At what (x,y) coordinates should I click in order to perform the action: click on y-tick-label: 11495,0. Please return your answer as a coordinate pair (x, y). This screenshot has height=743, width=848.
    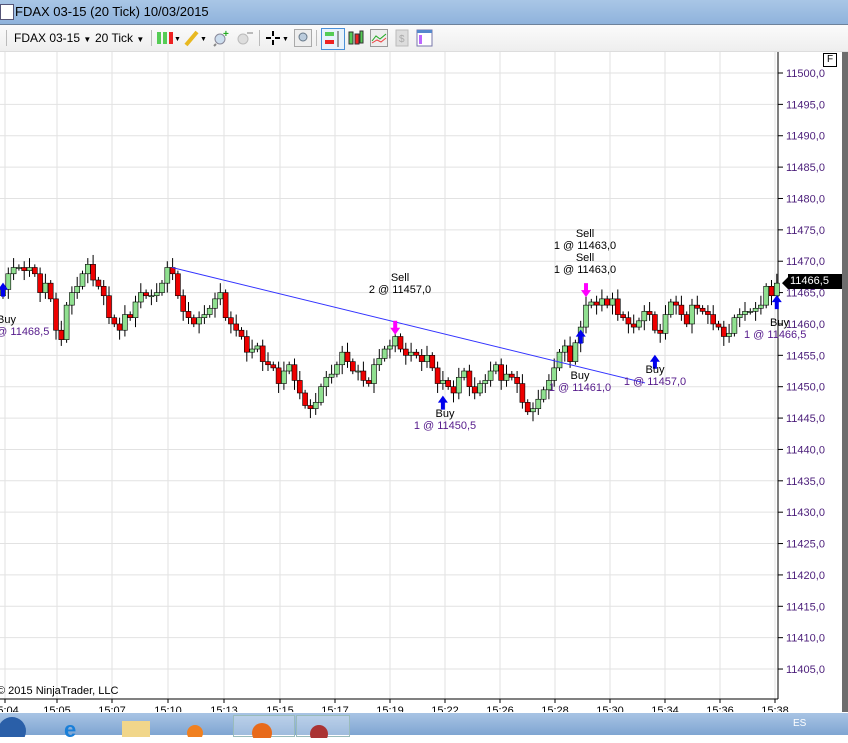
    Looking at the image, I should click on (805, 105).